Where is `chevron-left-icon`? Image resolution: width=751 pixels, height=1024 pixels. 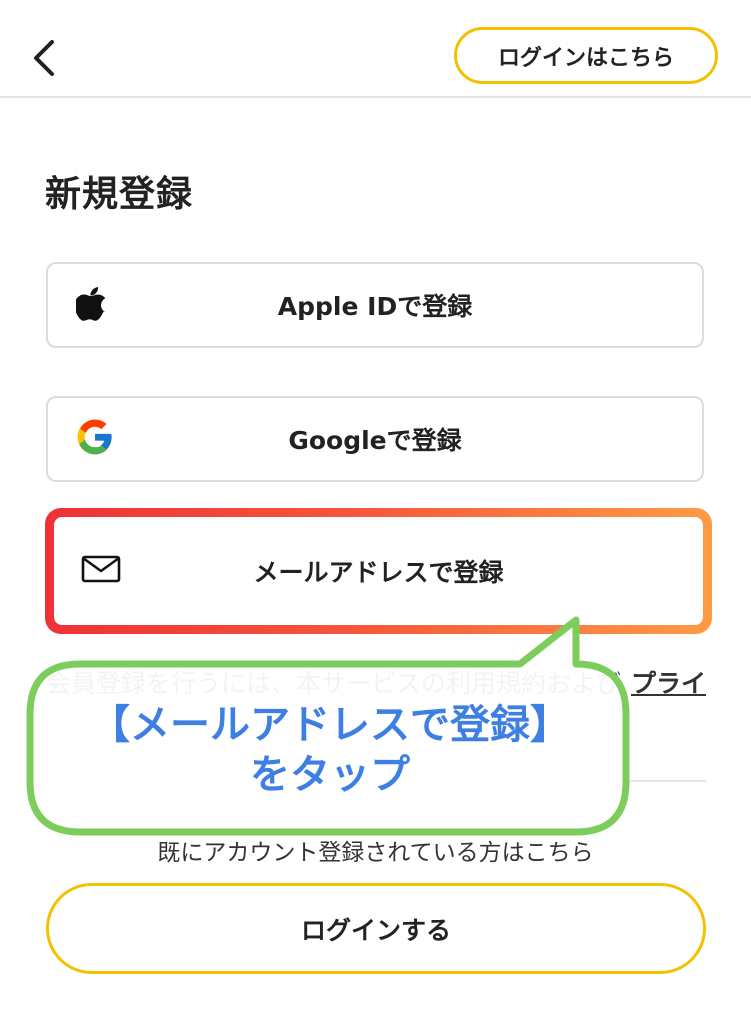 chevron-left-icon is located at coordinates (44, 58).